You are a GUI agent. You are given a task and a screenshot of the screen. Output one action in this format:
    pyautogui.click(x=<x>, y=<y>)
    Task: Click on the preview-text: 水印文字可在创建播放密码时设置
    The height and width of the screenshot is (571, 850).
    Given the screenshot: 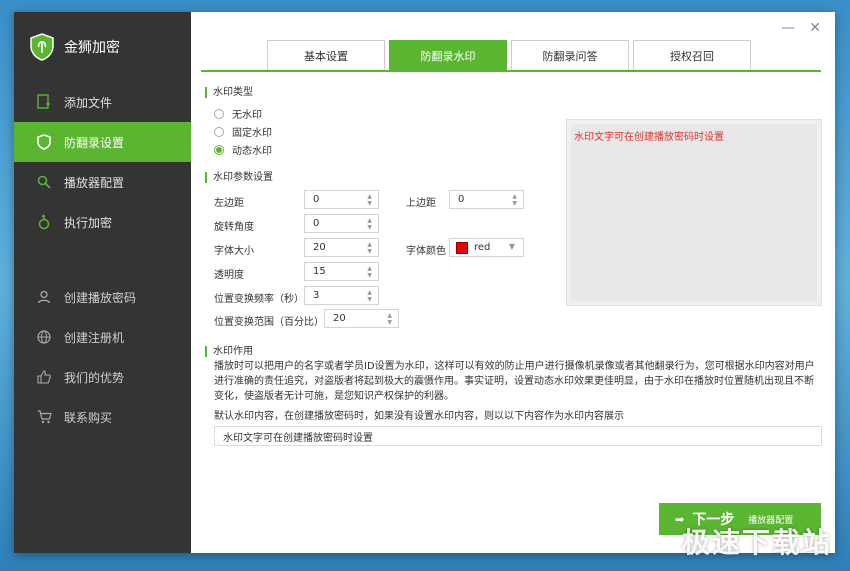 What is the action you would take?
    pyautogui.click(x=649, y=137)
    